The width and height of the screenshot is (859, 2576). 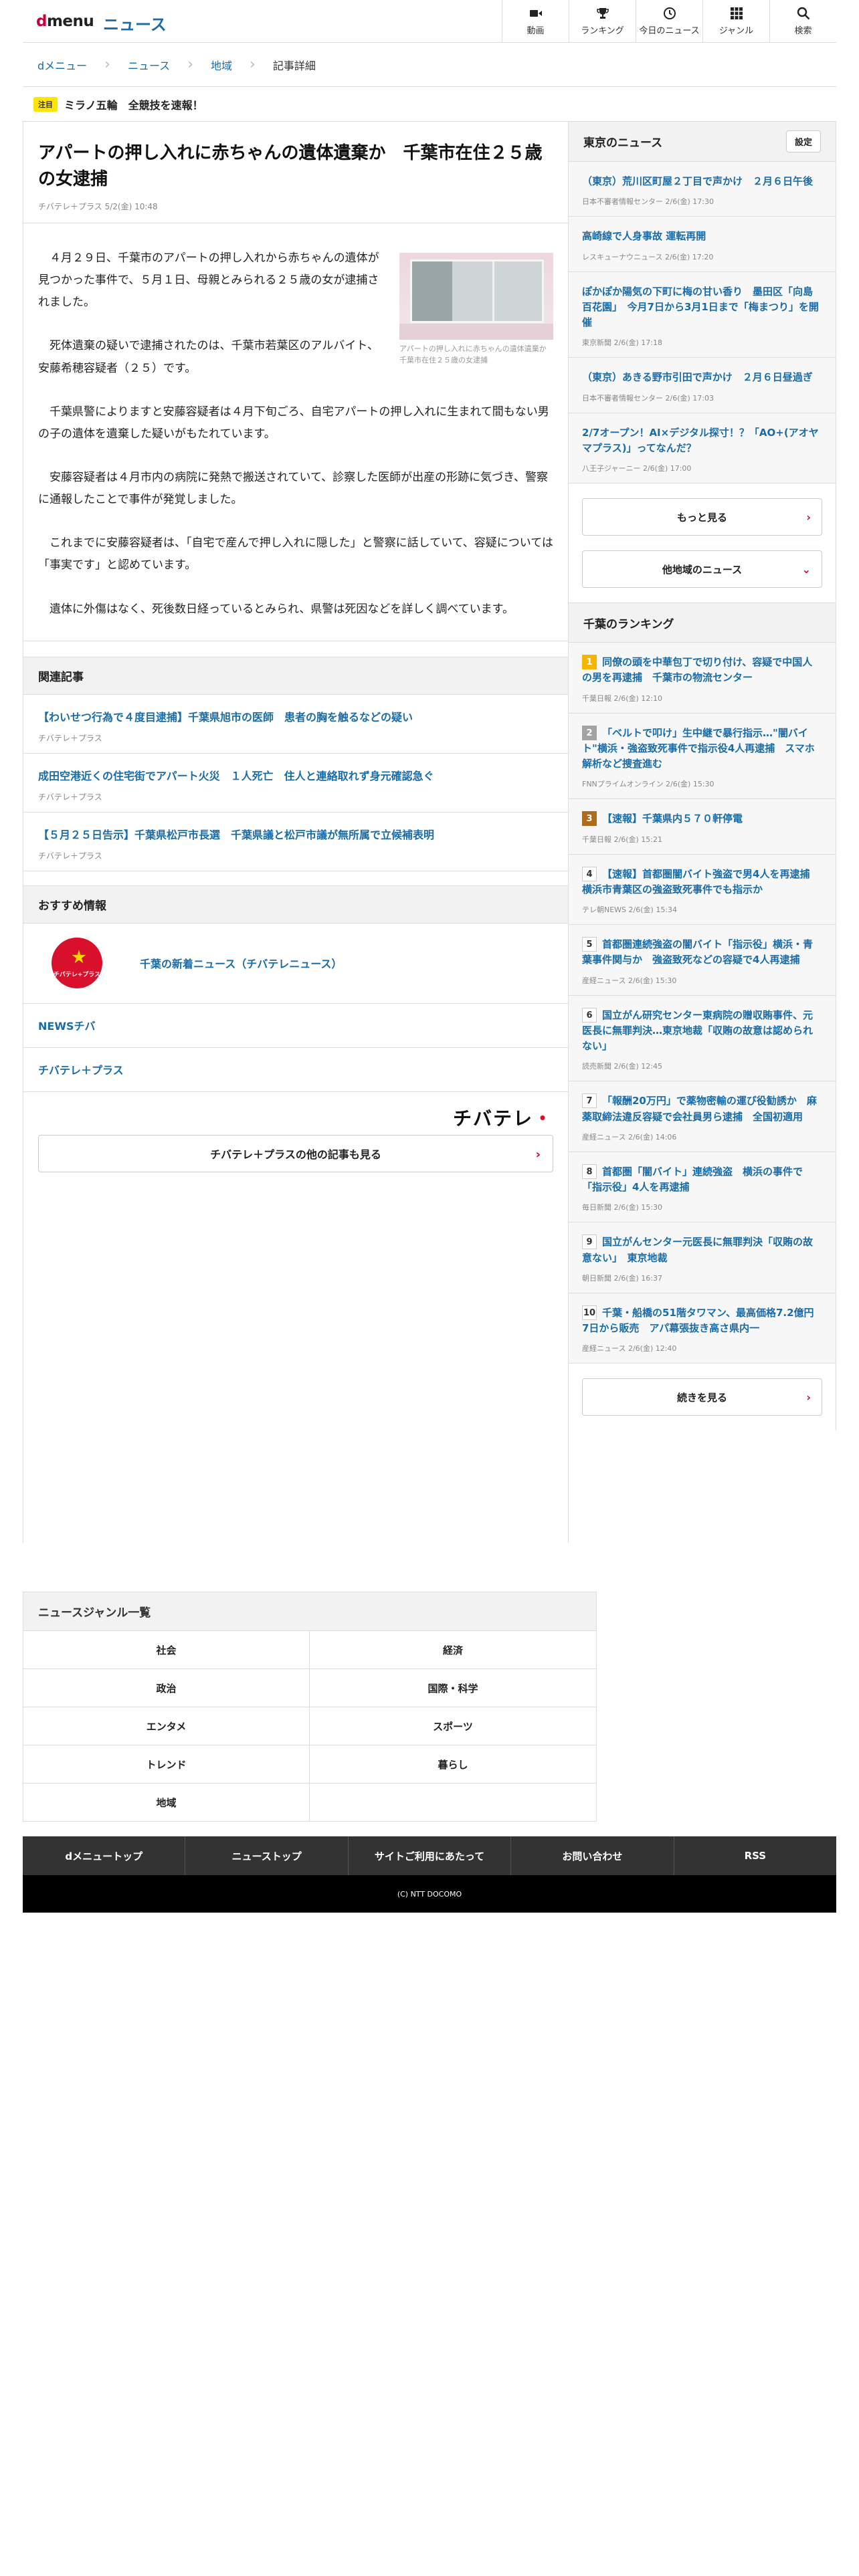 What do you see at coordinates (62, 65) in the screenshot?
I see `breadcrumb-dmenu: dメニュー` at bounding box center [62, 65].